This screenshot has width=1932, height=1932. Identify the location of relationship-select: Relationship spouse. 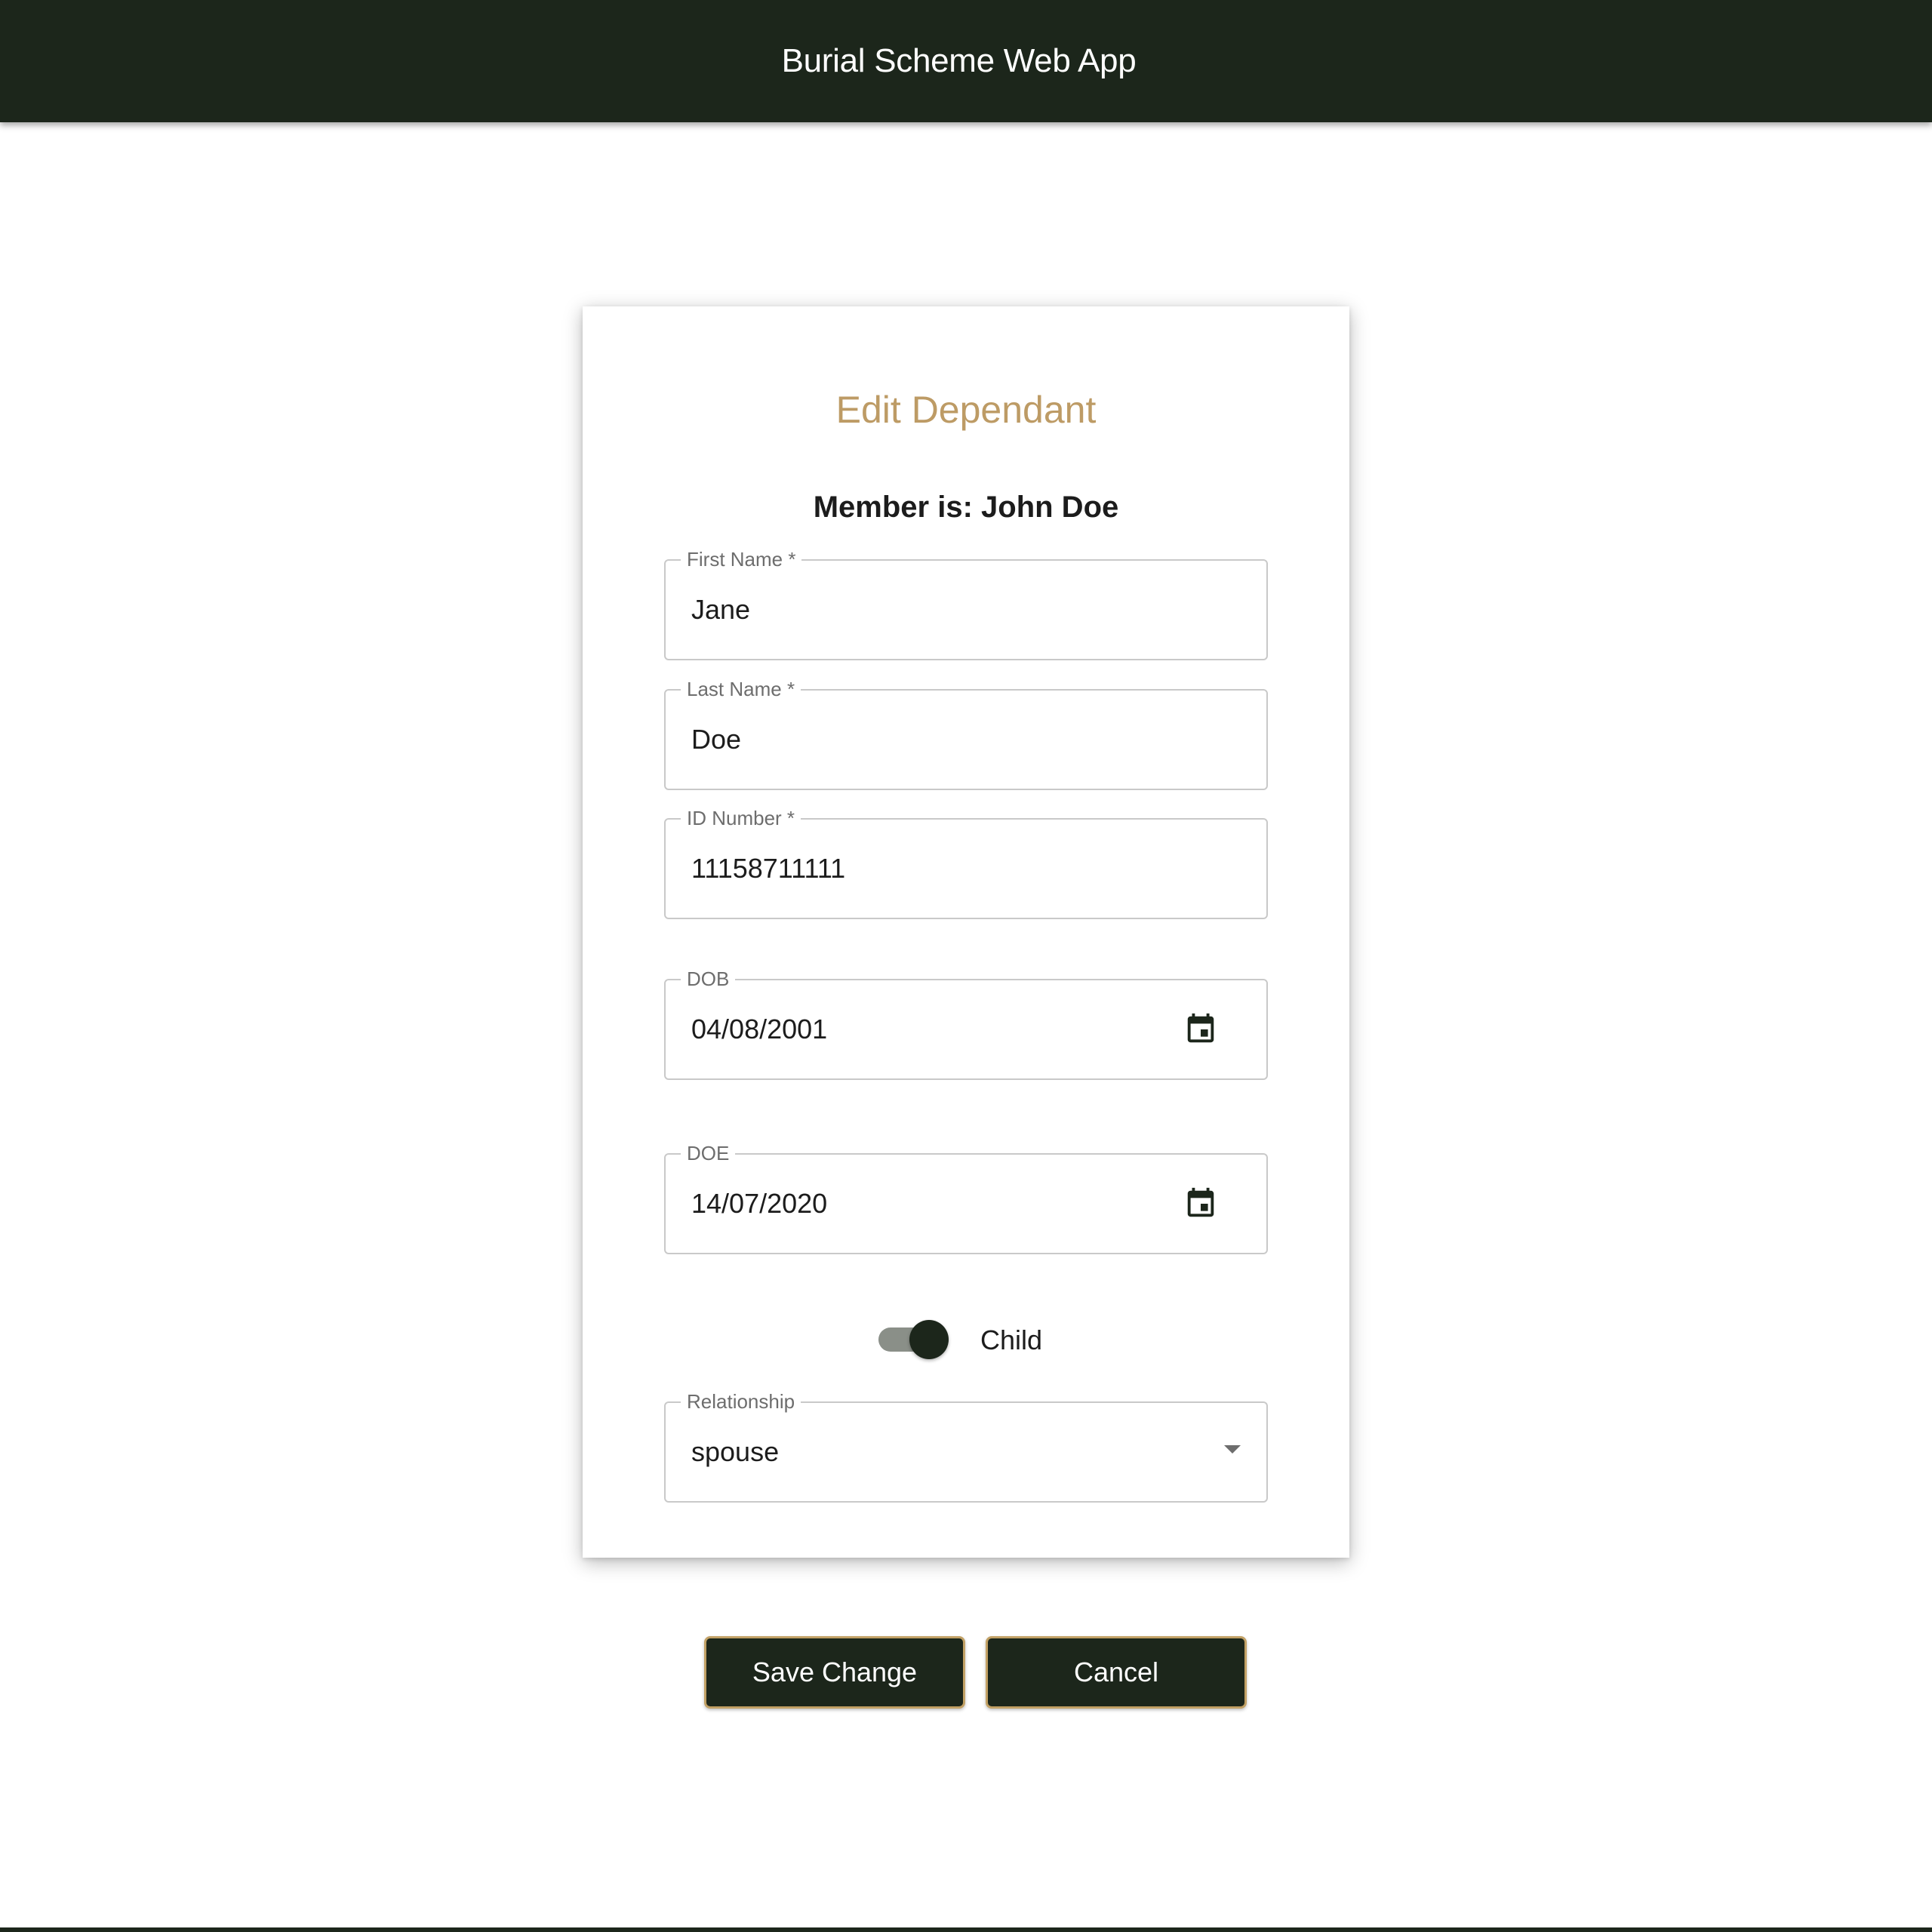
(966, 1445).